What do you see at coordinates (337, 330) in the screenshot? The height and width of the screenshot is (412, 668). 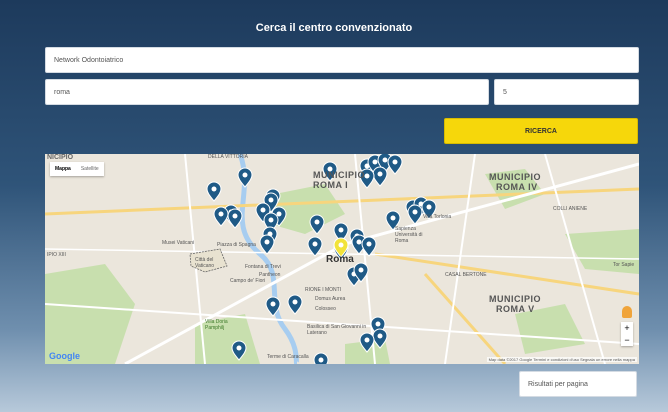 I see `map-label-basilica: Basilica di San Giovanni in Laterano` at bounding box center [337, 330].